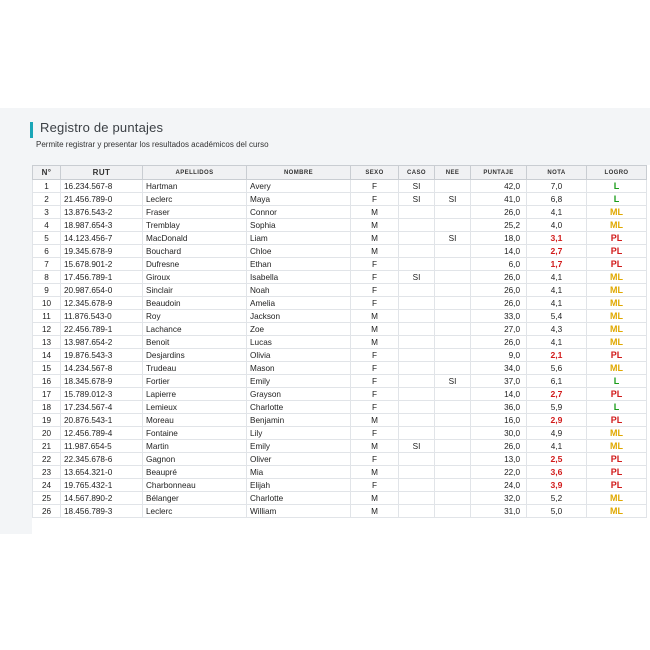 The image size is (650, 650). Describe the element at coordinates (194, 186) in the screenshot. I see `cell-apellidos: Hartman` at that location.